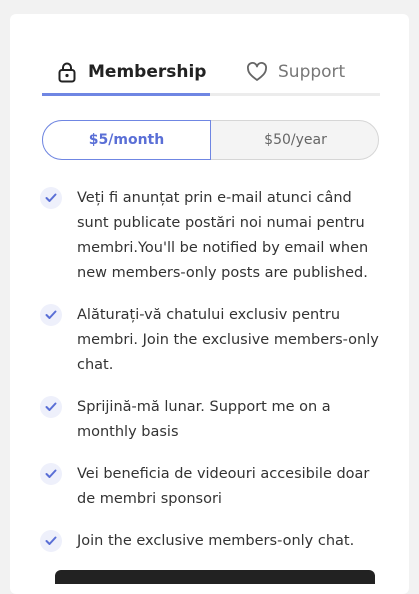 This screenshot has width=419, height=594. What do you see at coordinates (126, 140) in the screenshot?
I see `monthly-option-button: $5/month` at bounding box center [126, 140].